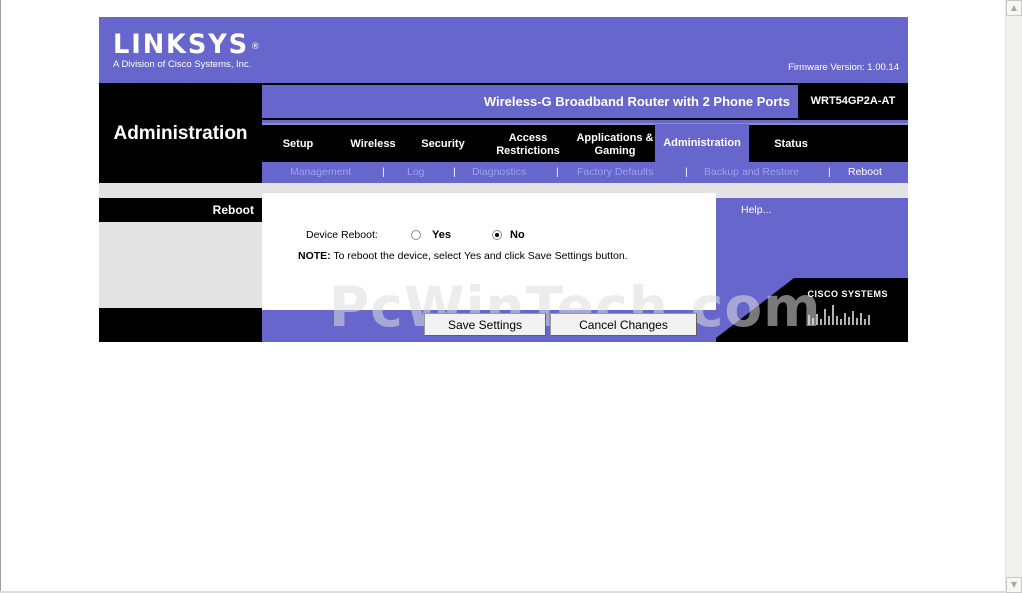 This screenshot has width=1022, height=593. Describe the element at coordinates (865, 172) in the screenshot. I see `subnav-reboot: Reboot` at that location.